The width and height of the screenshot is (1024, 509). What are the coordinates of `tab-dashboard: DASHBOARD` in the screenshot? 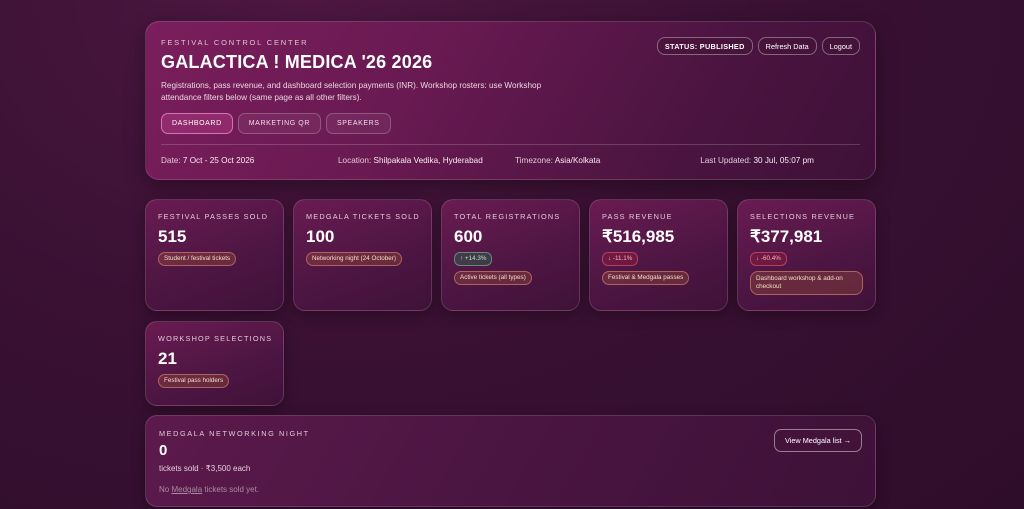 It's located at (197, 123).